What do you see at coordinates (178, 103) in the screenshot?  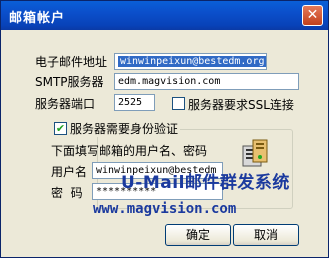 I see `ssl-checkbox` at bounding box center [178, 103].